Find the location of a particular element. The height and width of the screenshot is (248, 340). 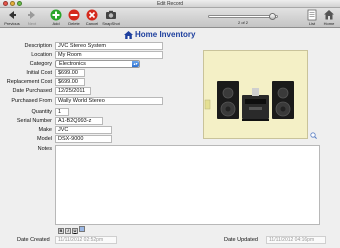

snapshot-label: SnapShot is located at coordinates (111, 23).